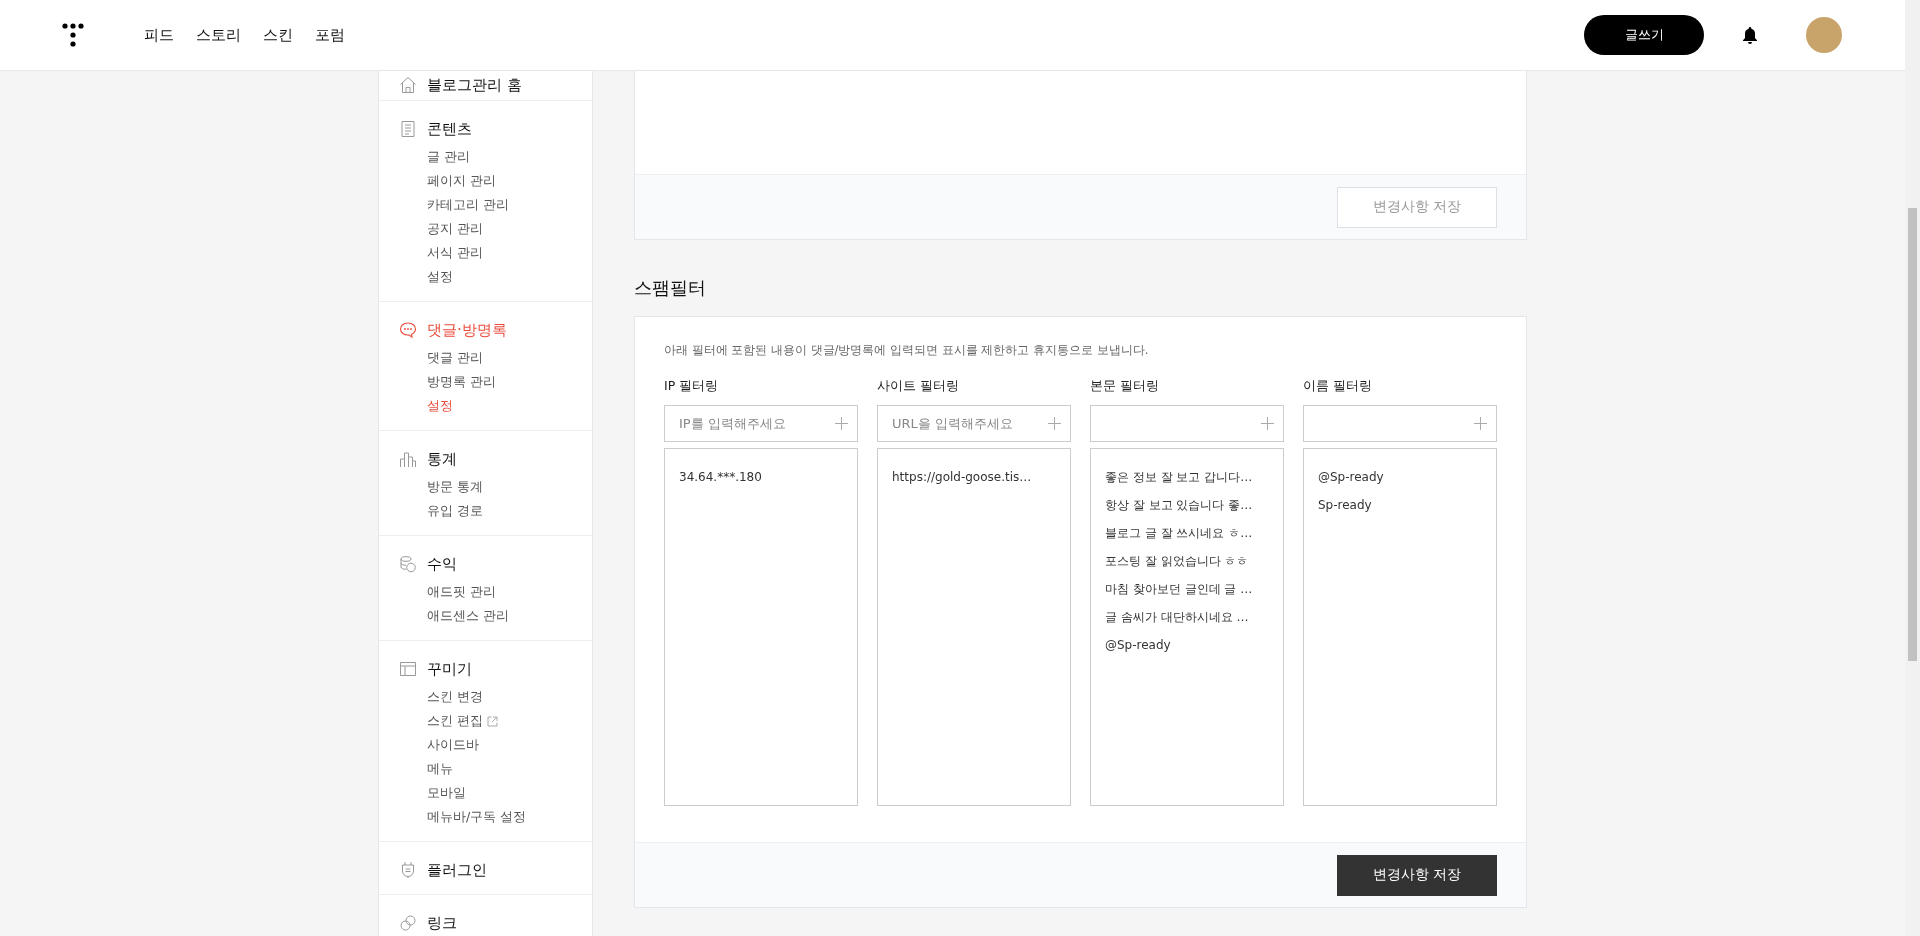 This screenshot has height=936, width=1920. I want to click on sidebar-section-link: 플러그인, so click(457, 870).